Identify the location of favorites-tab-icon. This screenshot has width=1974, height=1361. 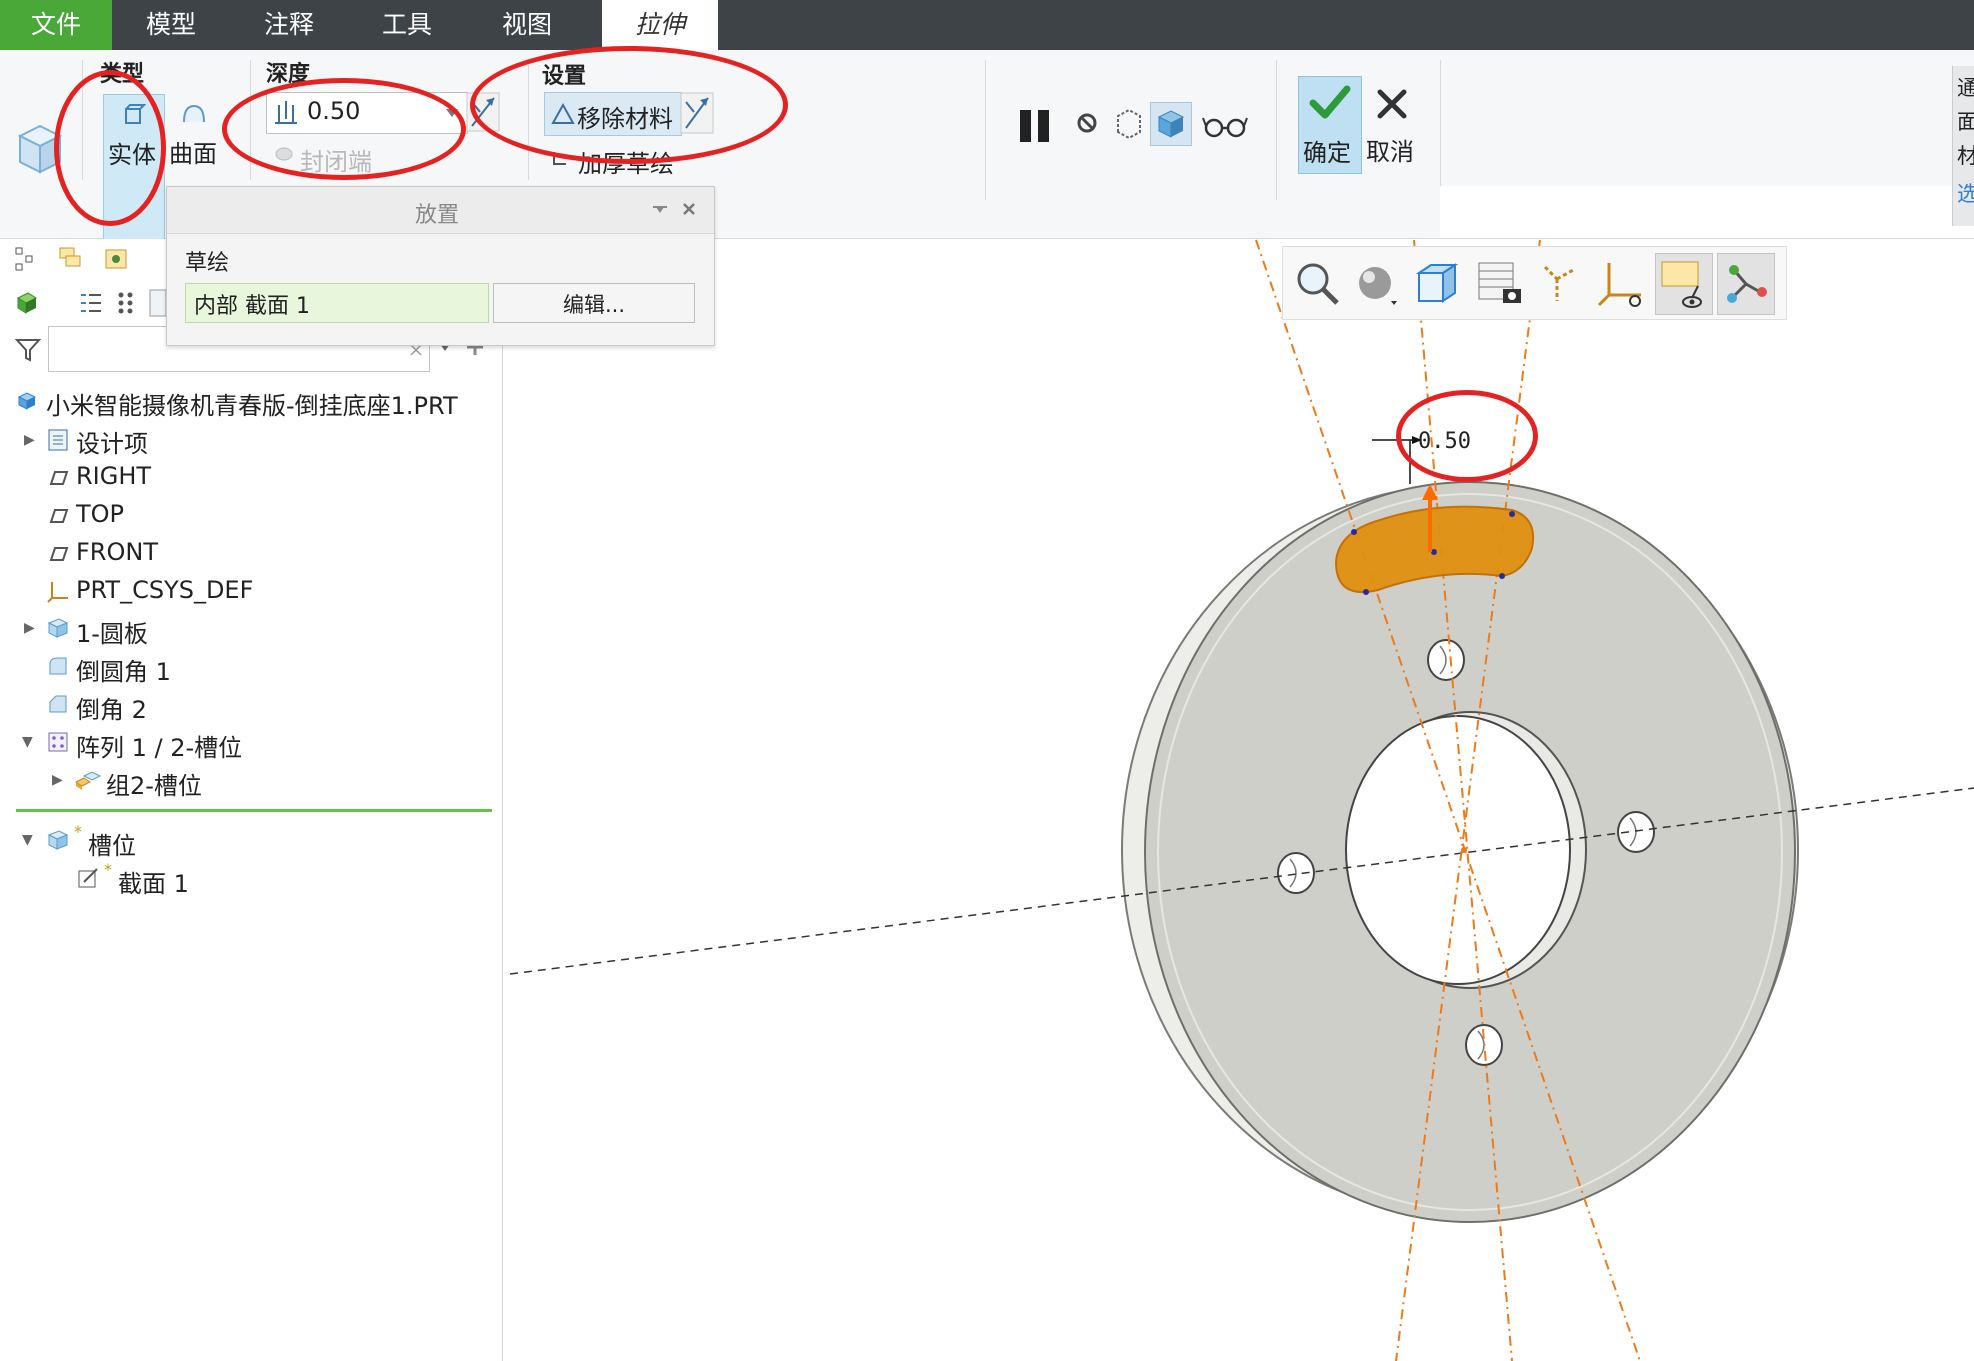
(116, 258).